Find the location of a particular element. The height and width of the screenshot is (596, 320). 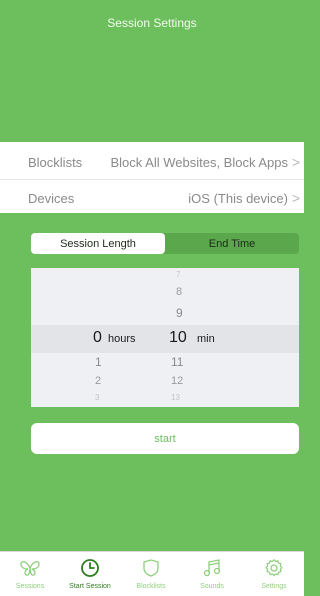

clock-icon is located at coordinates (90, 568).